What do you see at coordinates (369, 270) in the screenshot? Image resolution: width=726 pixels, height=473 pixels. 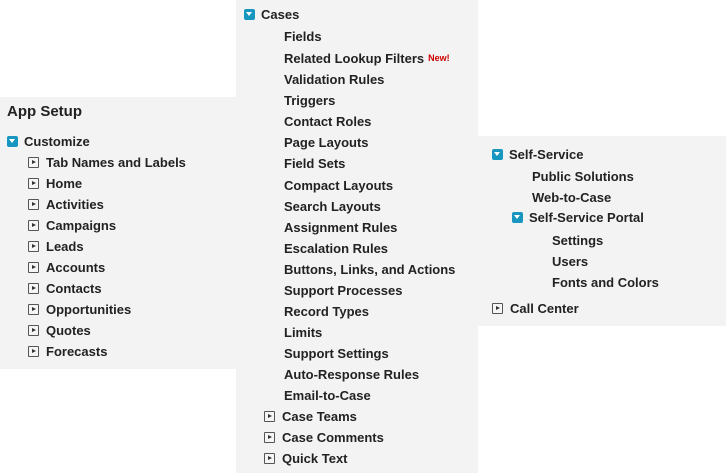 I see `cases-link-buttons-links-actions: Buttons, Links, and Actions` at bounding box center [369, 270].